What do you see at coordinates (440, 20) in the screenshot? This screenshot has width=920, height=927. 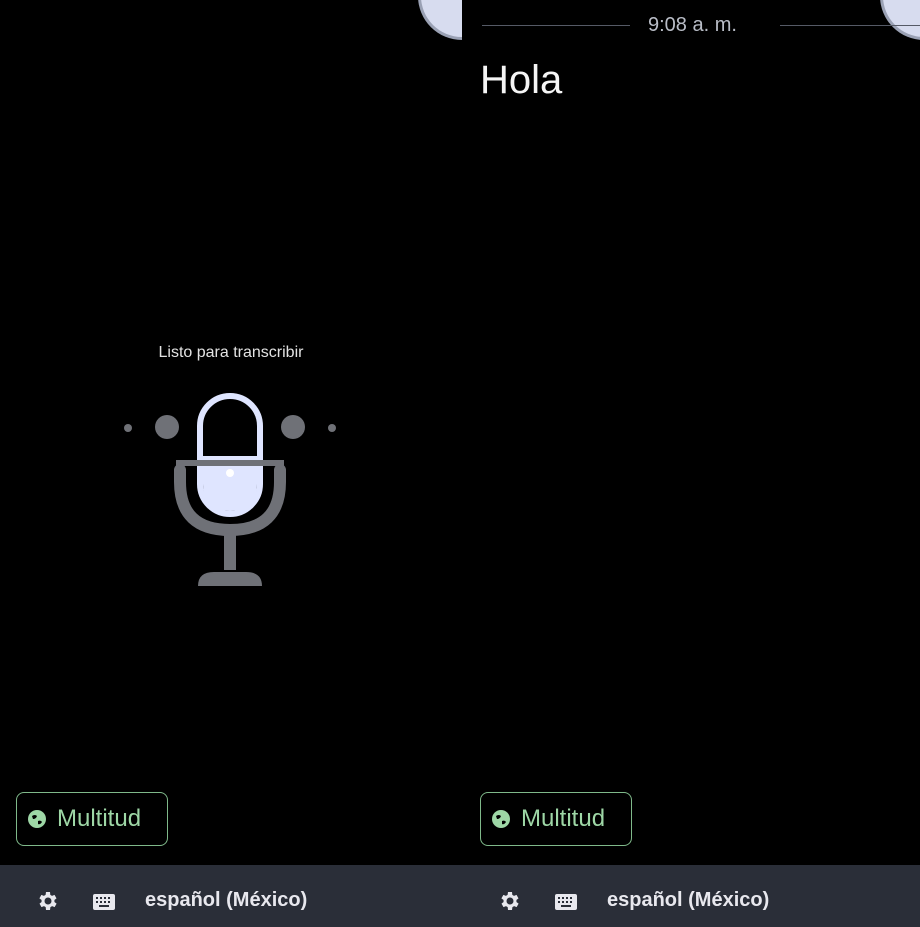 I see `corner-bubble` at bounding box center [440, 20].